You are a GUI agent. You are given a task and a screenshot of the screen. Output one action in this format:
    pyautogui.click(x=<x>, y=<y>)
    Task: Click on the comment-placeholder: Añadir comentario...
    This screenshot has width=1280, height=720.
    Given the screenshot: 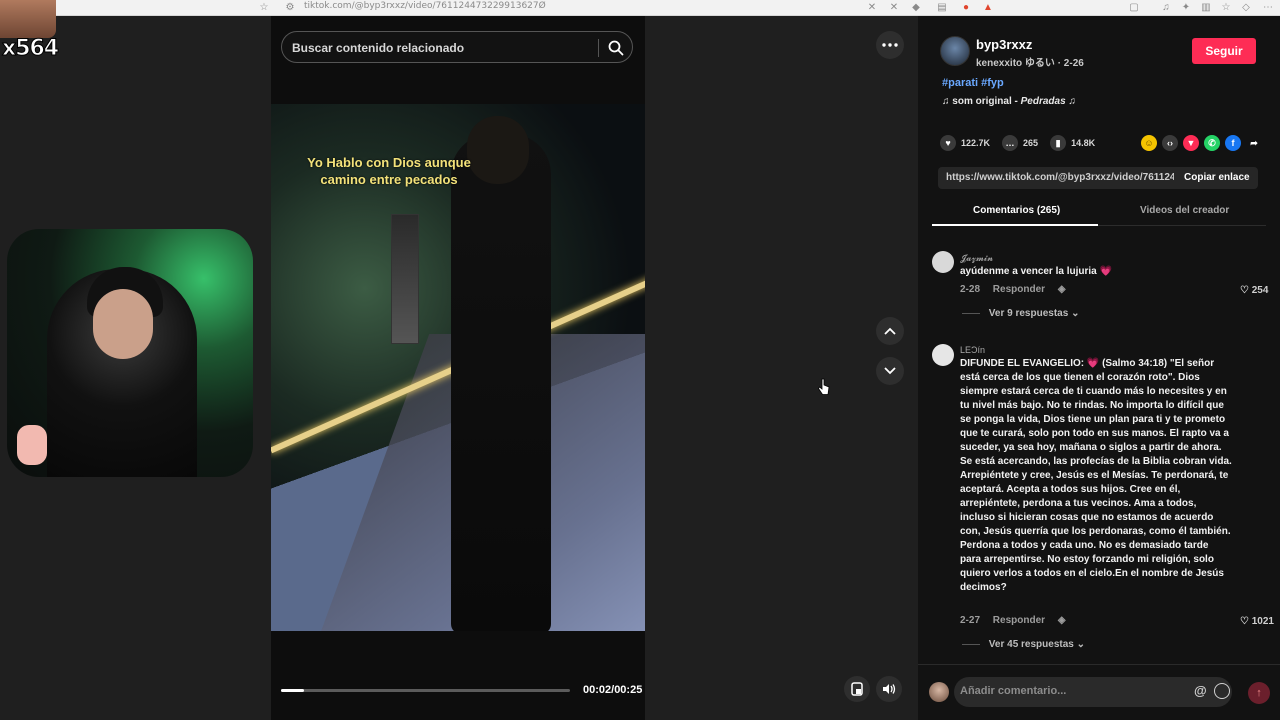 What is the action you would take?
    pyautogui.click(x=1013, y=691)
    